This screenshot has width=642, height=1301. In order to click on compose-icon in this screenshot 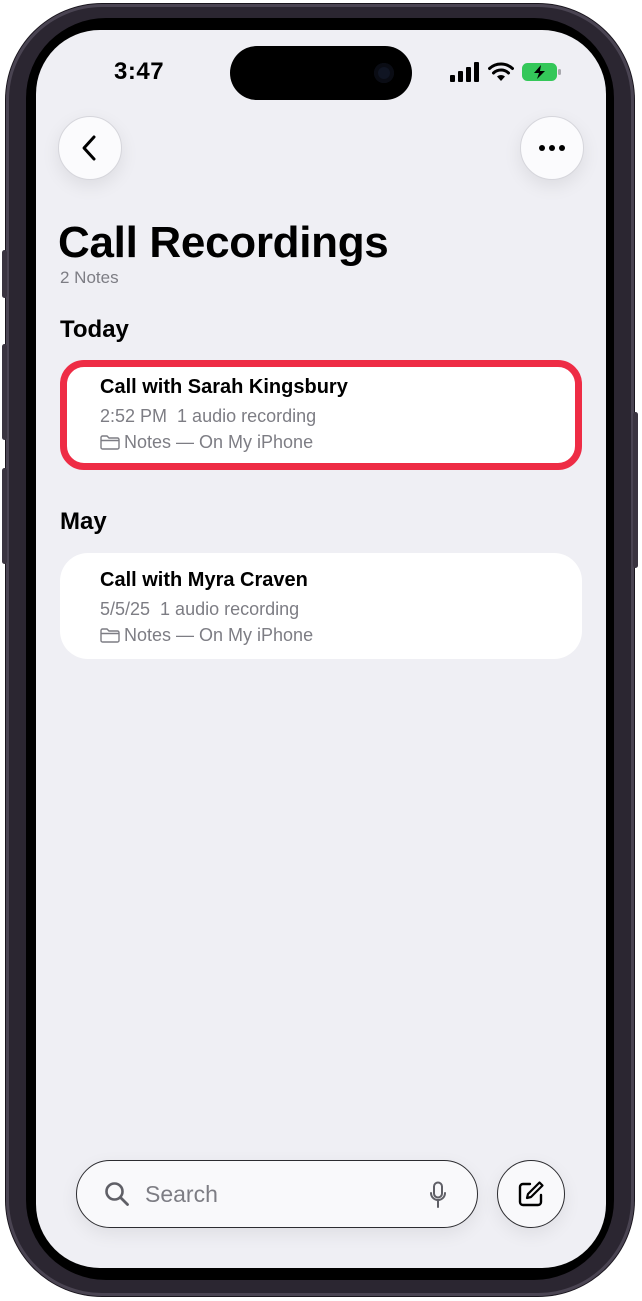, I will do `click(531, 1194)`.